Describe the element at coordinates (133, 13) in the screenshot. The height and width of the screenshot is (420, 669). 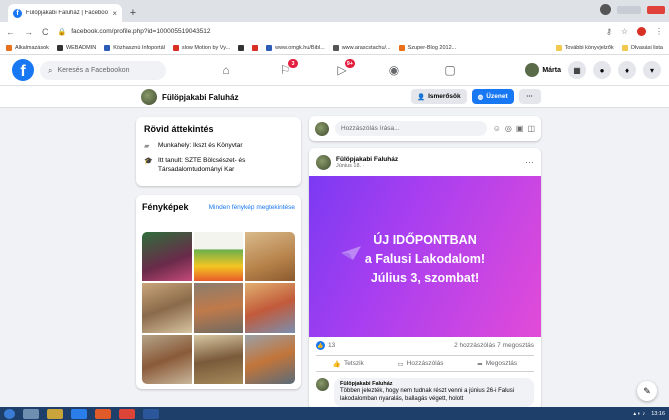
I see `new-tab-button: +` at that location.